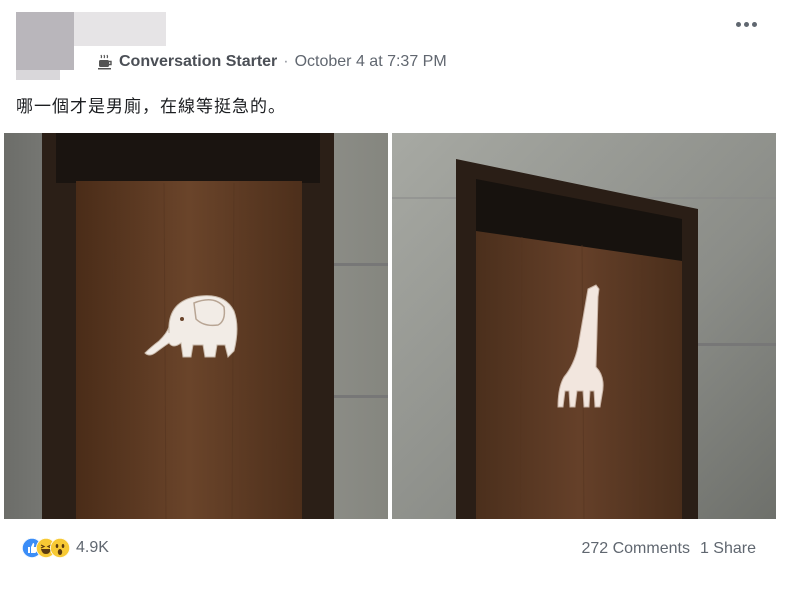 Image resolution: width=800 pixels, height=596 pixels. I want to click on author-name: Conversation Starter, so click(198, 62).